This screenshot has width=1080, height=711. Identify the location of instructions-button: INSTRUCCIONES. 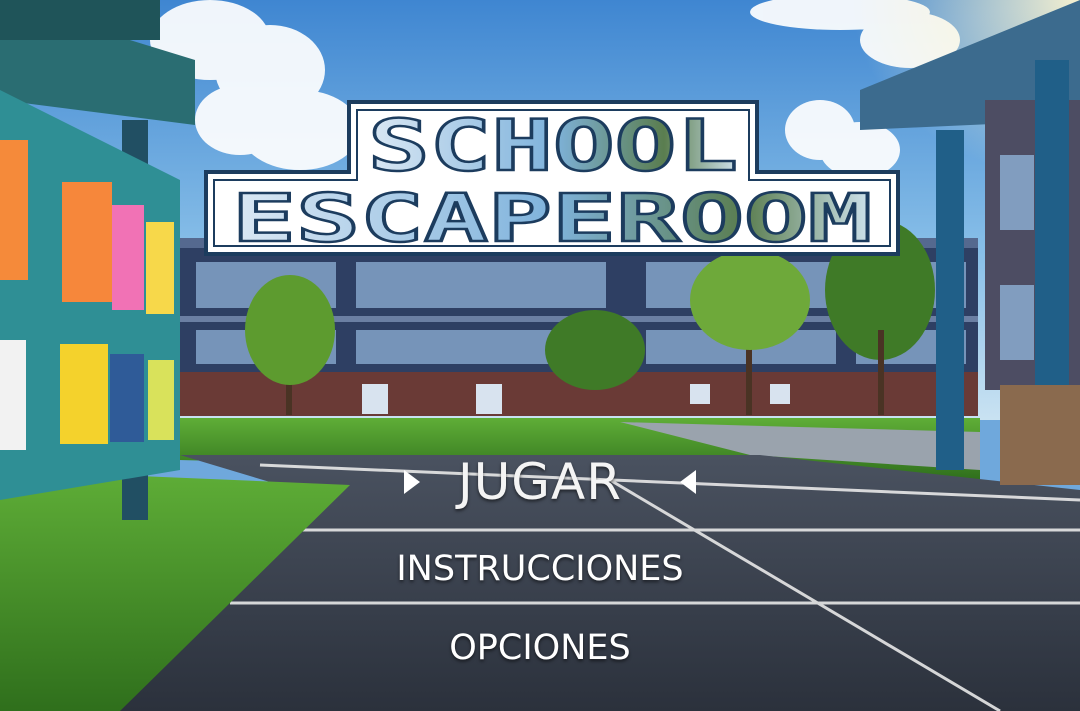
(540, 569).